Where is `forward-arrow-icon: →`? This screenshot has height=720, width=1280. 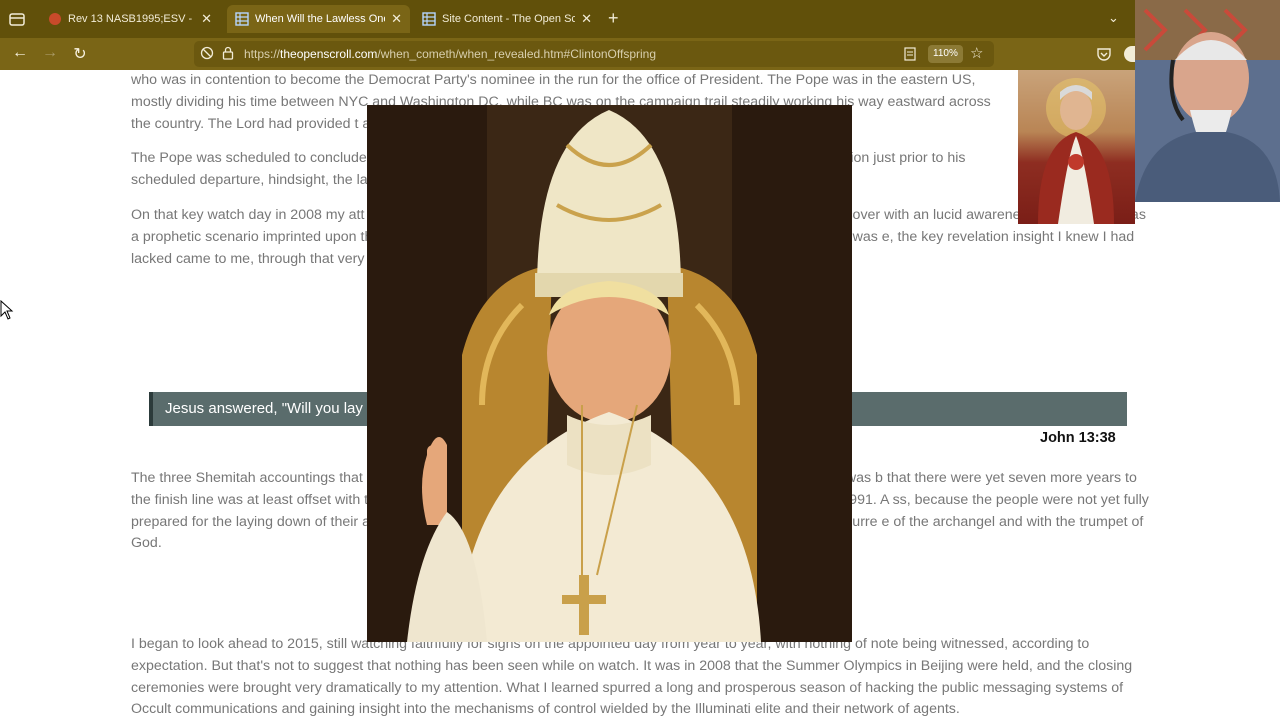
forward-arrow-icon: → is located at coordinates (50, 53).